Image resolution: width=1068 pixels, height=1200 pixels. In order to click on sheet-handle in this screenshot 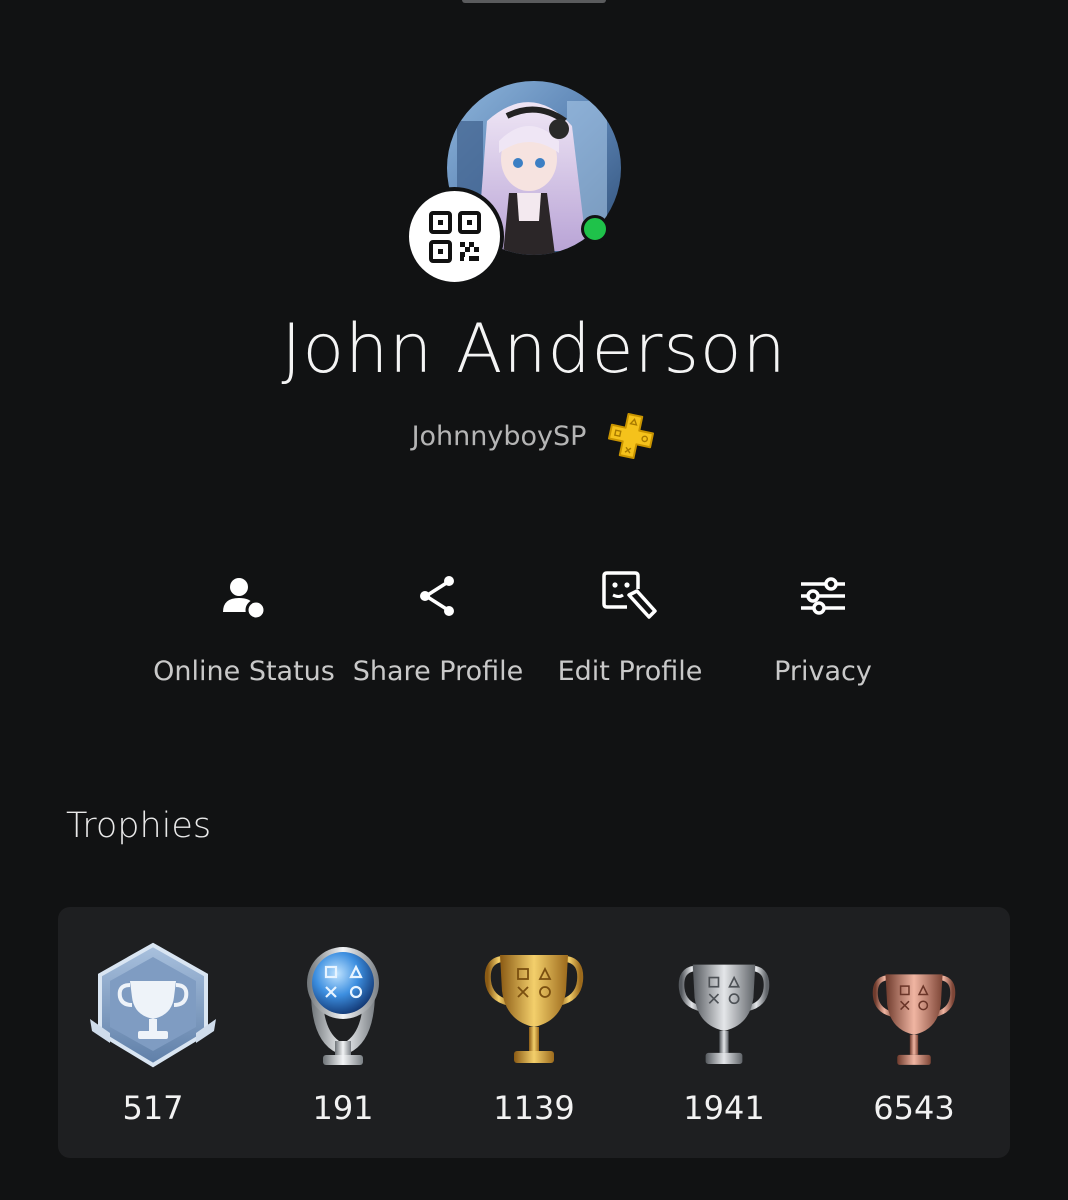, I will do `click(534, 1)`.